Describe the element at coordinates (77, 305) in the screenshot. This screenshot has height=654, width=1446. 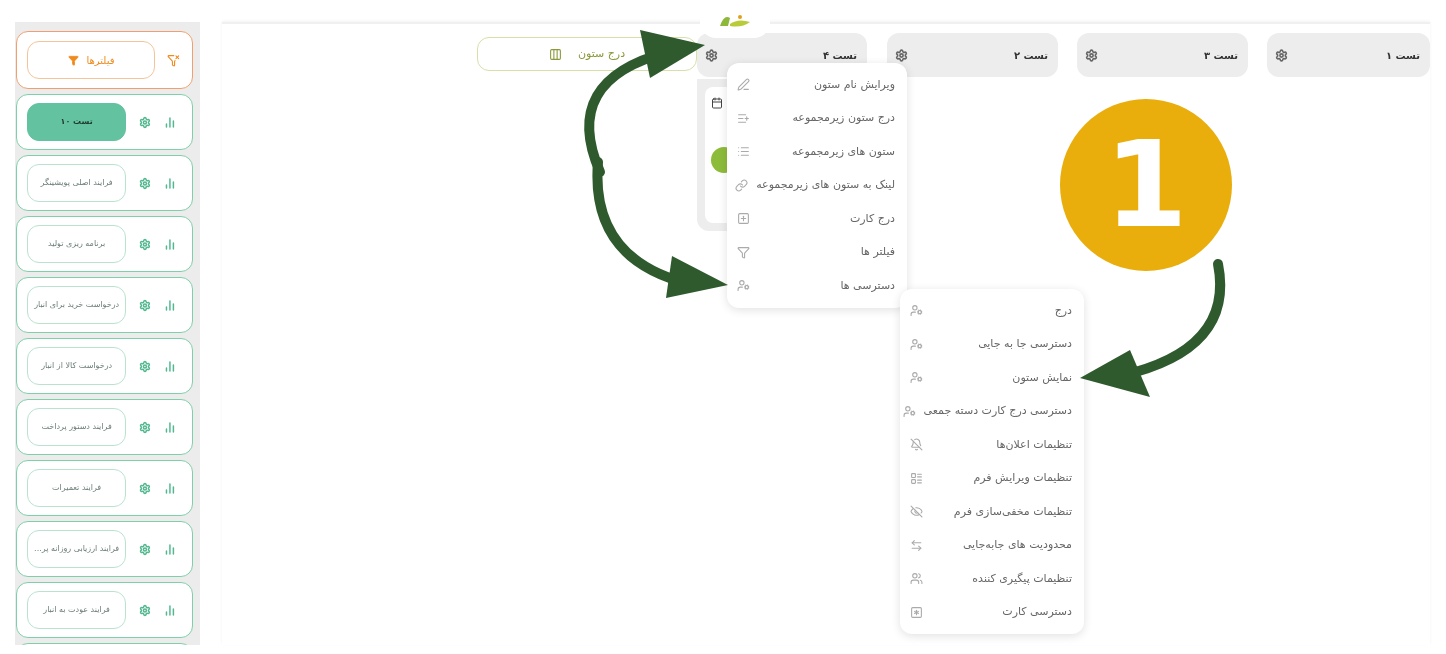
I see `process-button: درخواست خرید برای انبار` at that location.